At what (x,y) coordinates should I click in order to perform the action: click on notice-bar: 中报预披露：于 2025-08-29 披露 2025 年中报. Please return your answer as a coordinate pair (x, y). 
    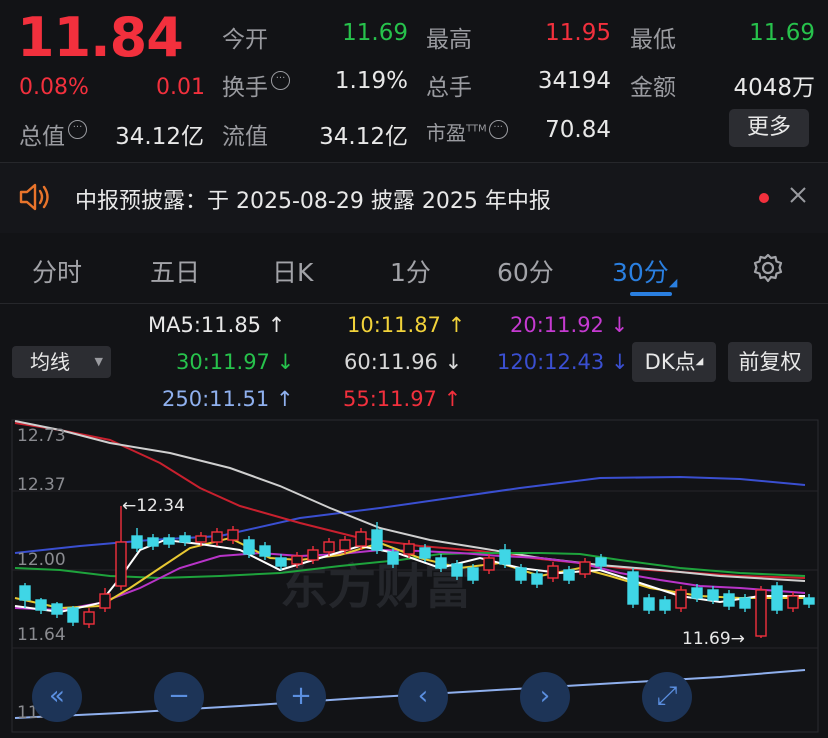
    Looking at the image, I should click on (414, 198).